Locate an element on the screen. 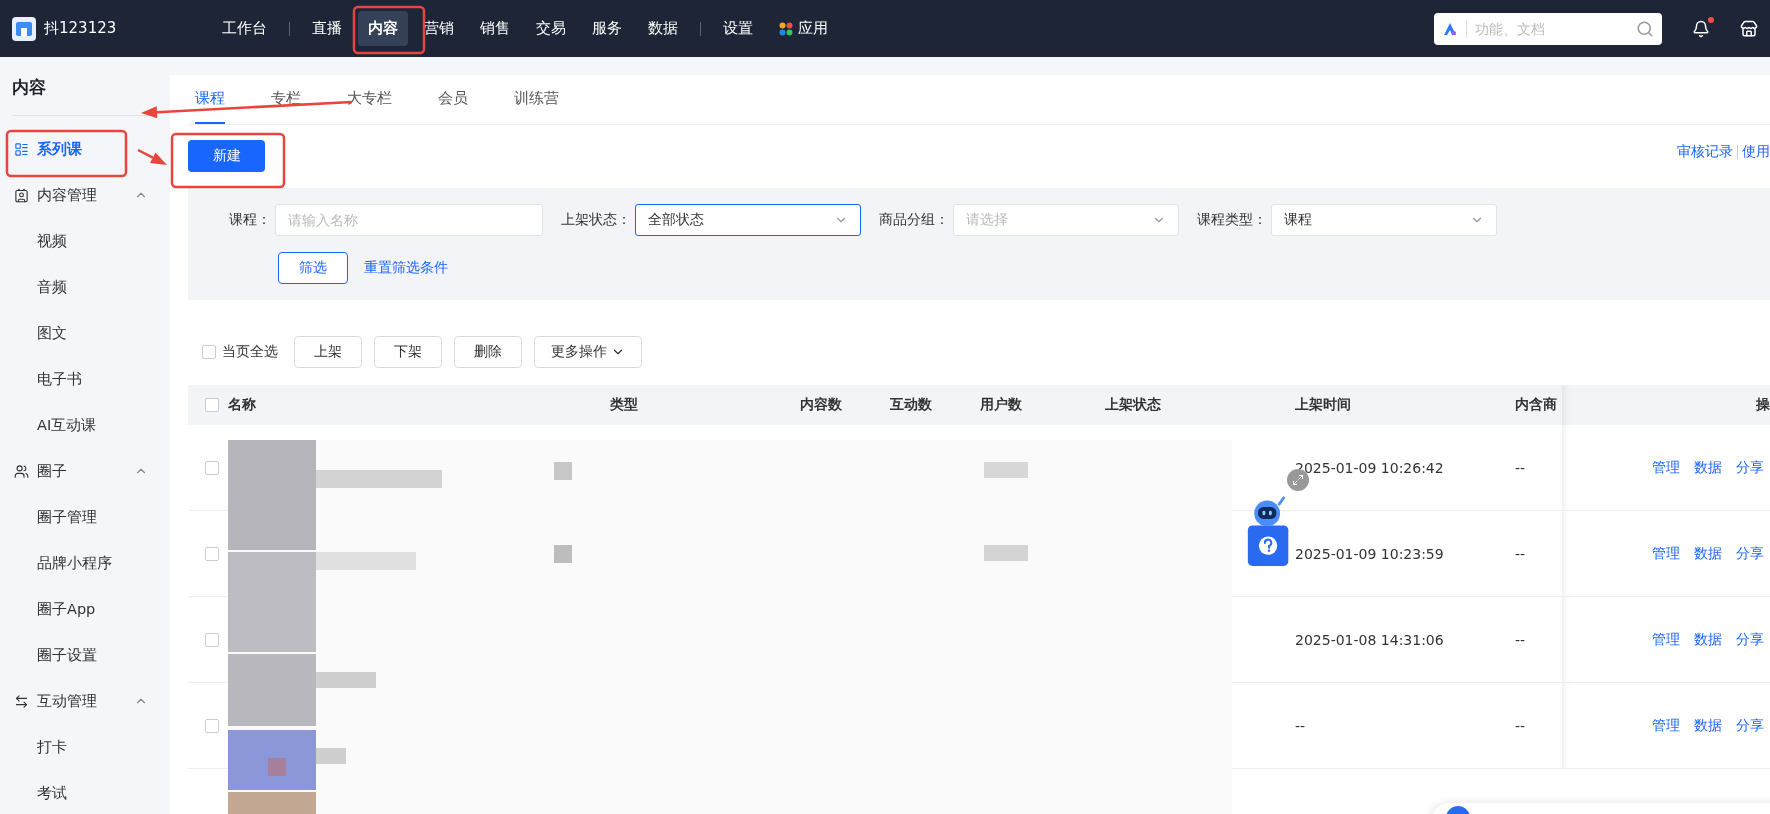 Image resolution: width=1770 pixels, height=814 pixels. nav-tab: 内容 is located at coordinates (383, 28).